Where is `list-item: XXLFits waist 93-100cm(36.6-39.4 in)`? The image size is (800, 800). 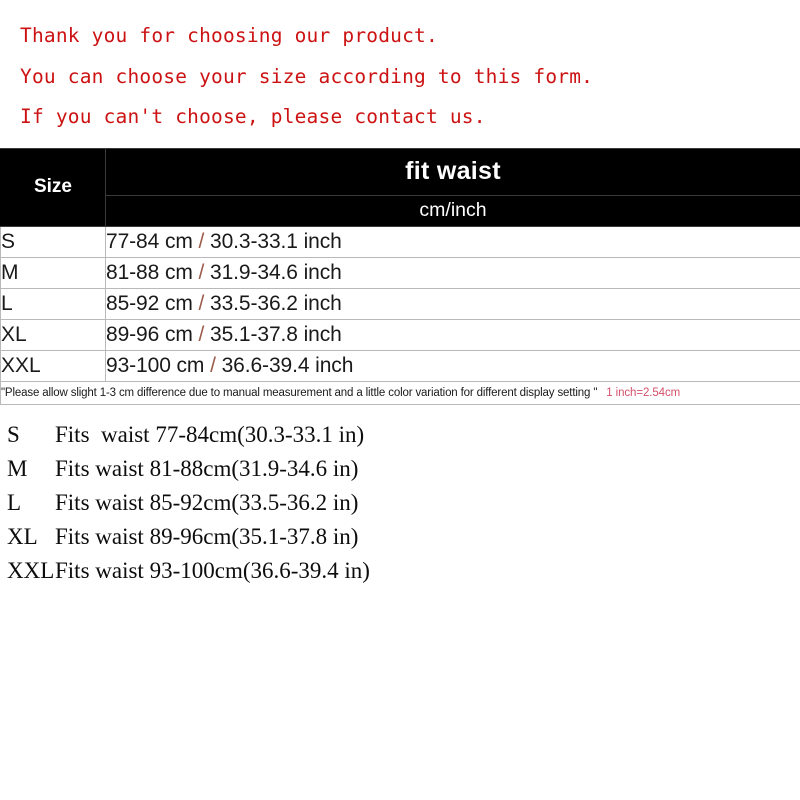 list-item: XXLFits waist 93-100cm(36.6-39.4 in) is located at coordinates (403, 571).